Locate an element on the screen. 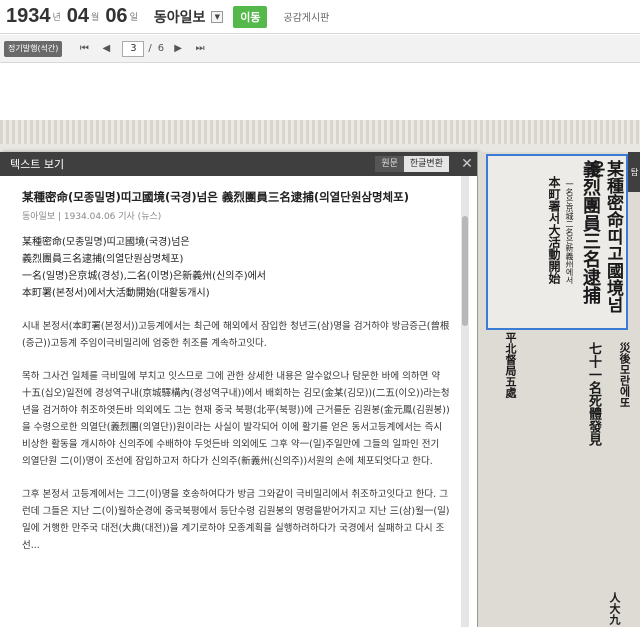 This screenshot has width=640, height=627. headline-line: 本町署(본정서)에서大活動開始(대활동개시) is located at coordinates (116, 293).